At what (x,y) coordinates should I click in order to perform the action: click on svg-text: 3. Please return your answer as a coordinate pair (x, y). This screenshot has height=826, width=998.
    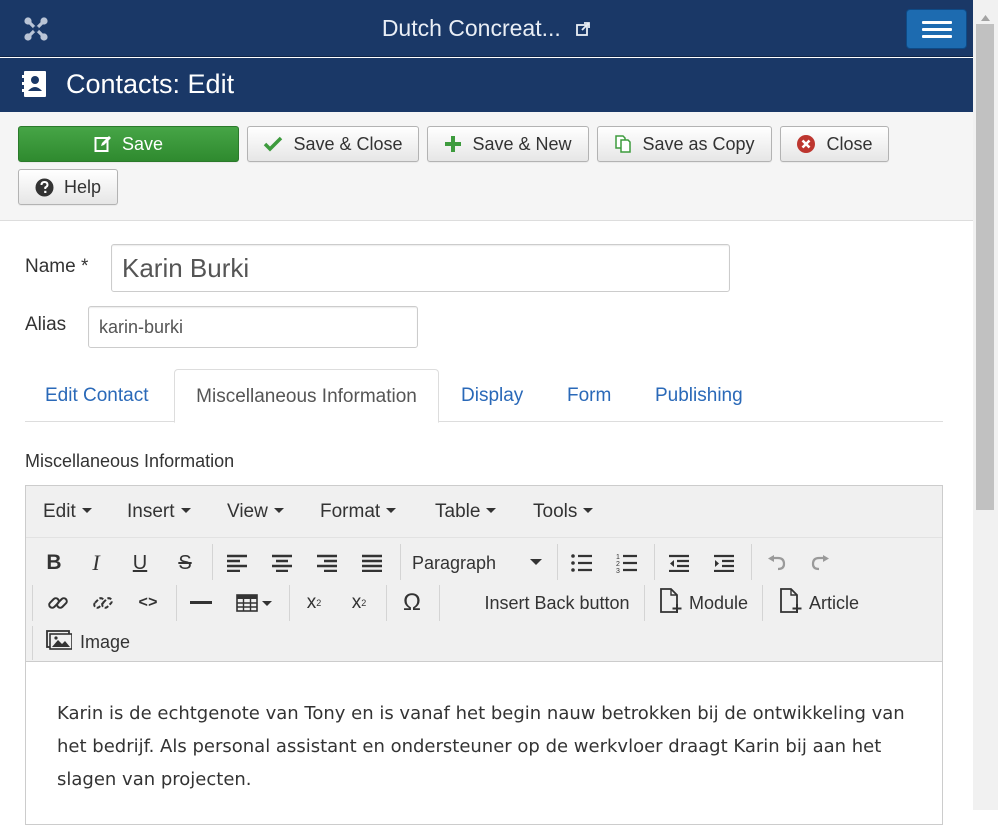
    Looking at the image, I should click on (618, 570).